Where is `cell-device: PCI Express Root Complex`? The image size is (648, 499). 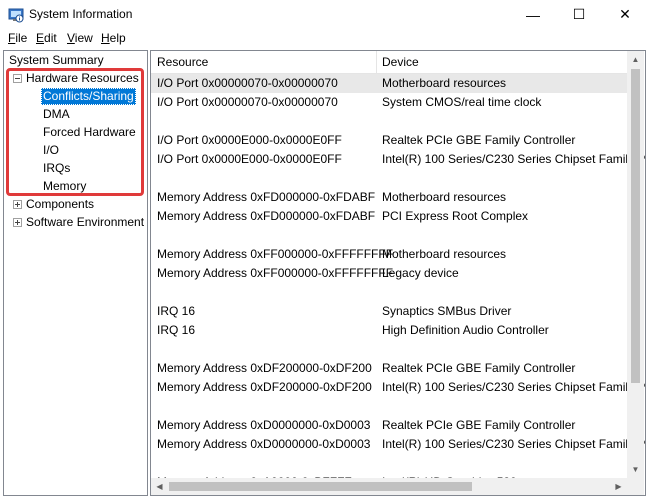
cell-device: PCI Express Root Complex is located at coordinates (455, 216).